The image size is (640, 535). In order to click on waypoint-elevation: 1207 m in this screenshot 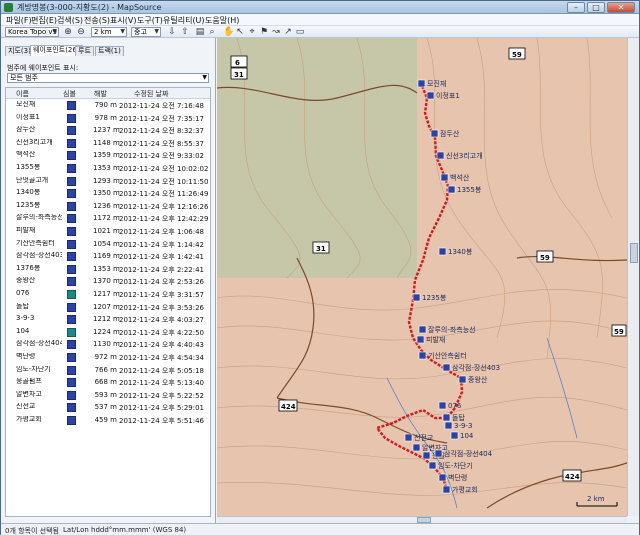, I will do `click(106, 306)`.